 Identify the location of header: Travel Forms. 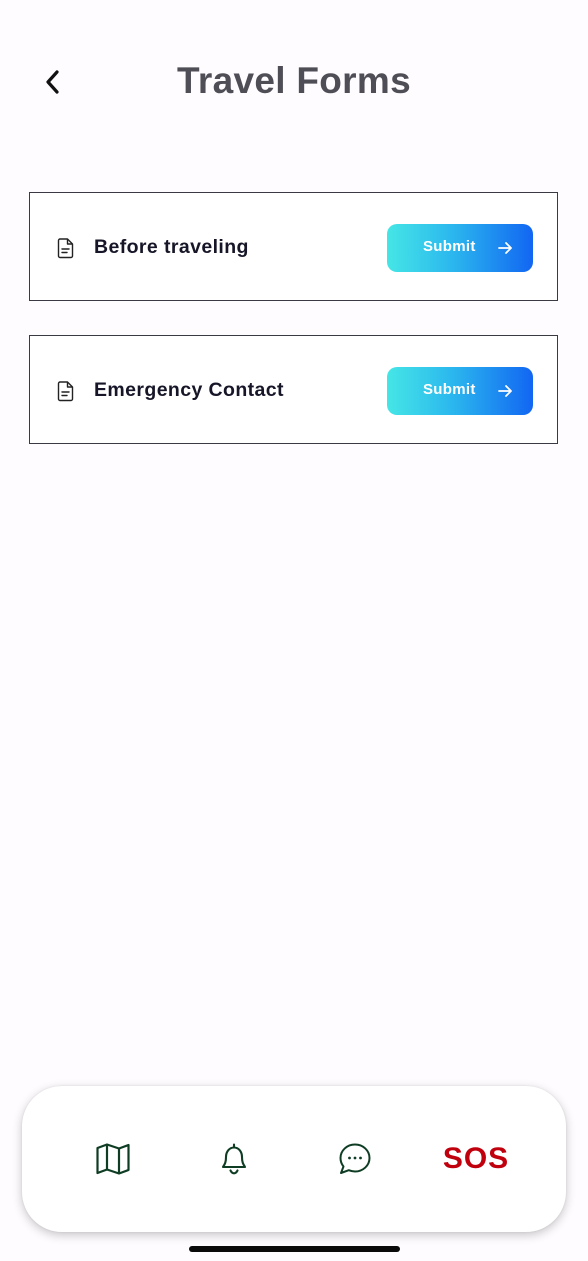
(294, 80).